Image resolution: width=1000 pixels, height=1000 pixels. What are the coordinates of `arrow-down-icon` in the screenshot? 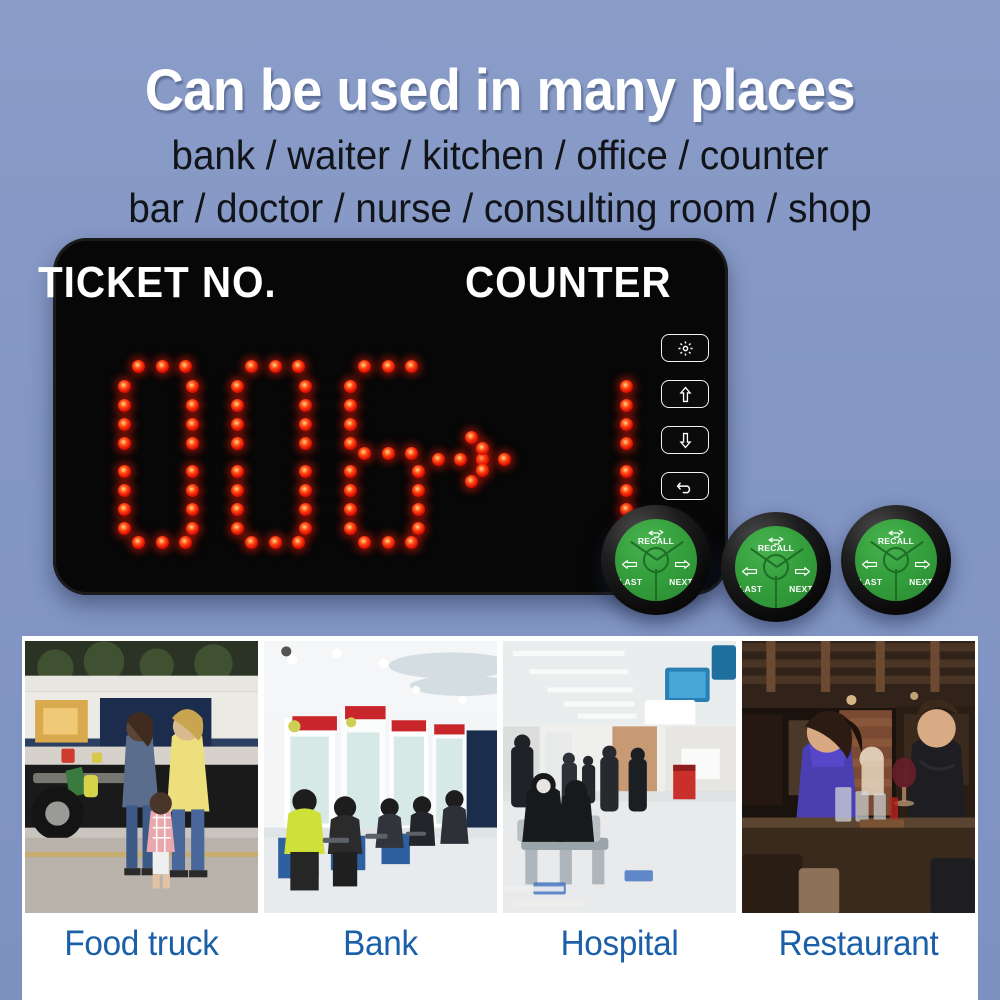 It's located at (685, 440).